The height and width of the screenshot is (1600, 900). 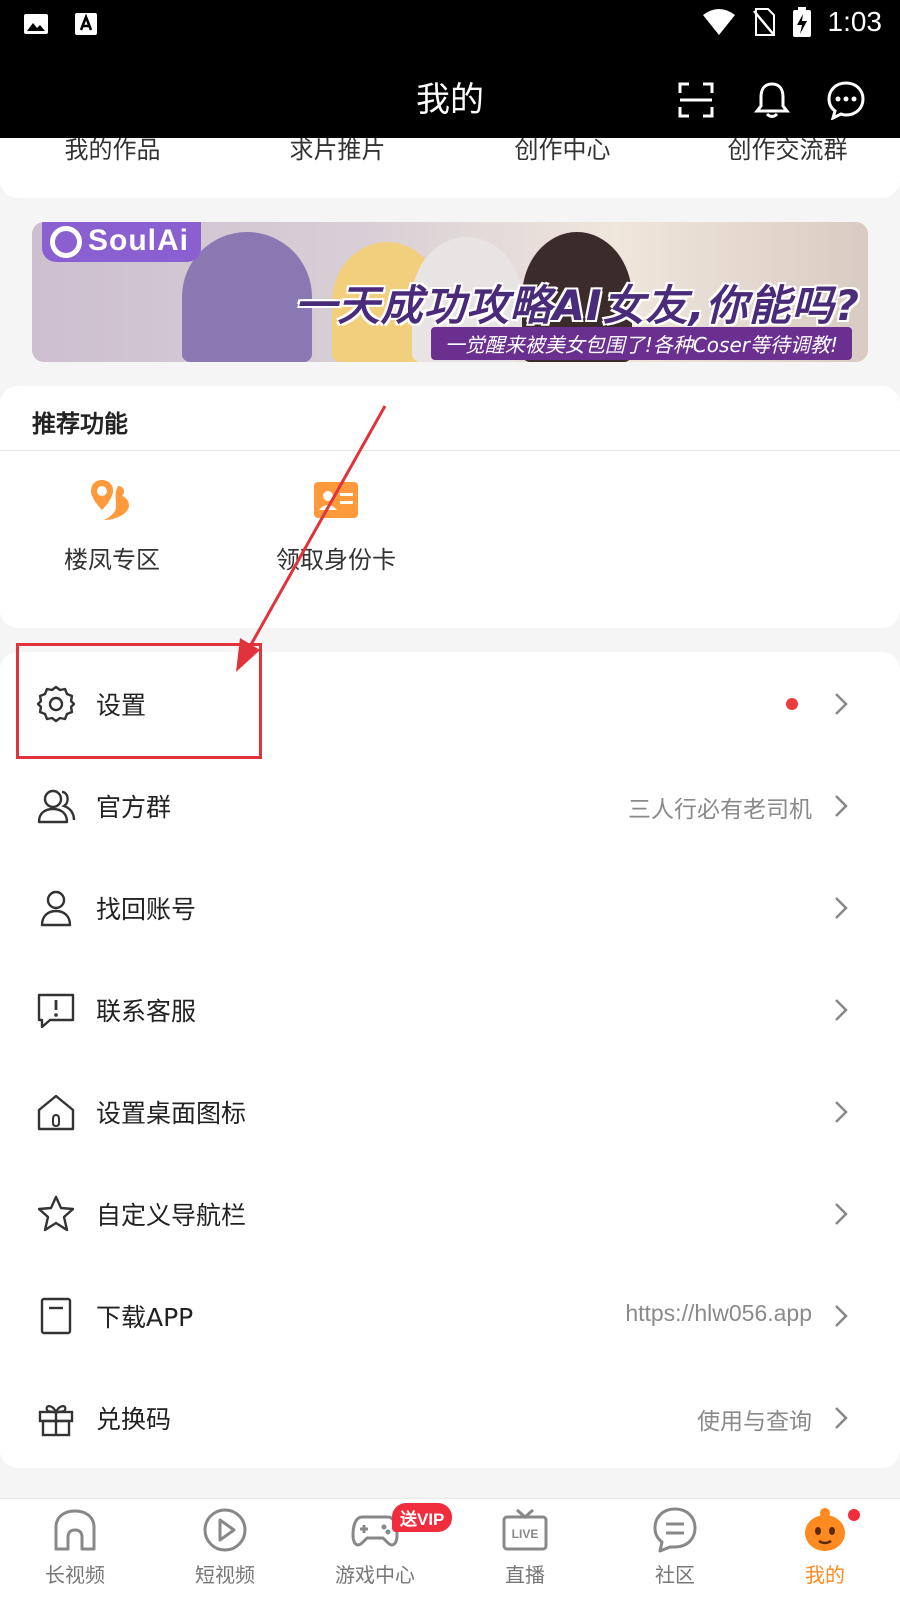 What do you see at coordinates (754, 1421) in the screenshot?
I see `menu-value: 使用与查询` at bounding box center [754, 1421].